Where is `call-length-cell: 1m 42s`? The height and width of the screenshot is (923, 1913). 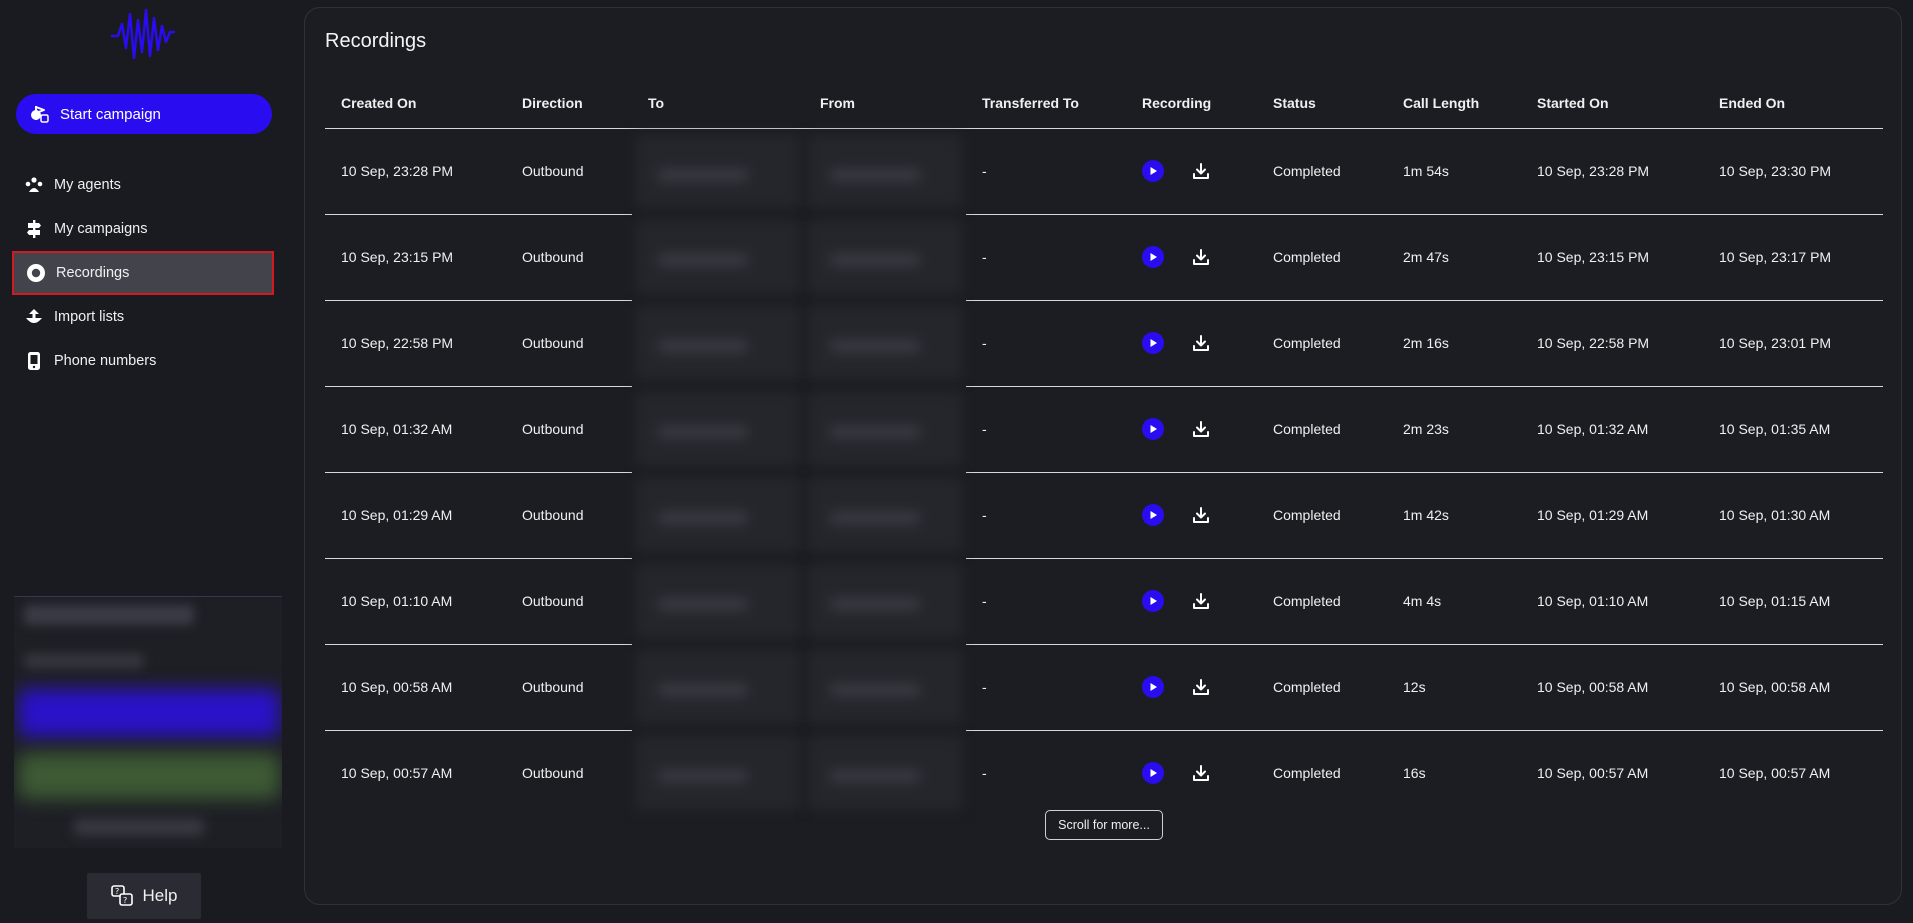
call-length-cell: 1m 42s is located at coordinates (1454, 515).